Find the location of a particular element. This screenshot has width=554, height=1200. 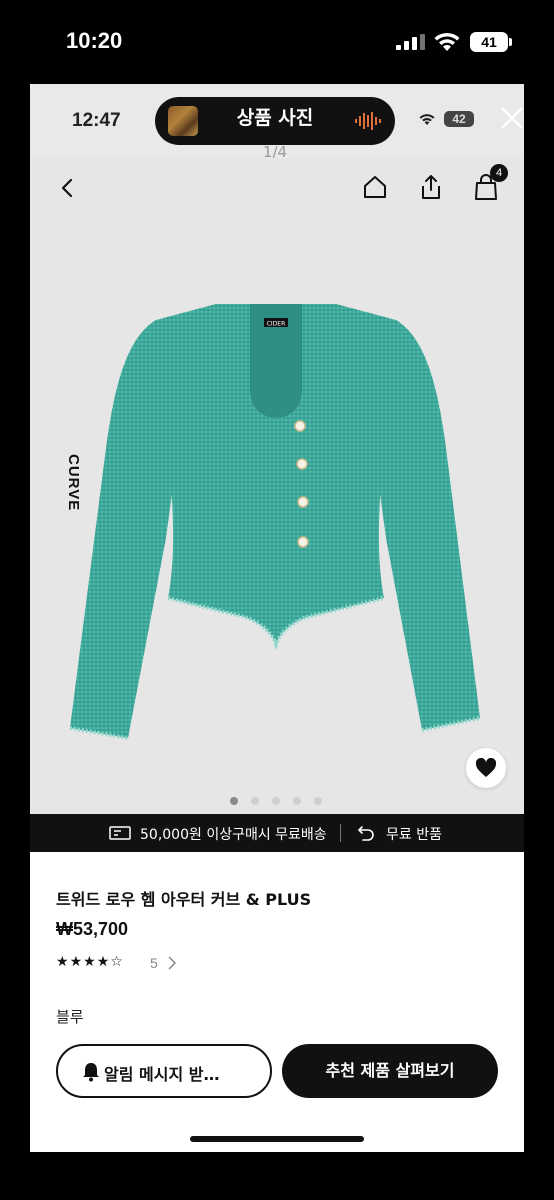

free-shipping-text: 50,000원 이상구매시 무료배송 is located at coordinates (233, 835).